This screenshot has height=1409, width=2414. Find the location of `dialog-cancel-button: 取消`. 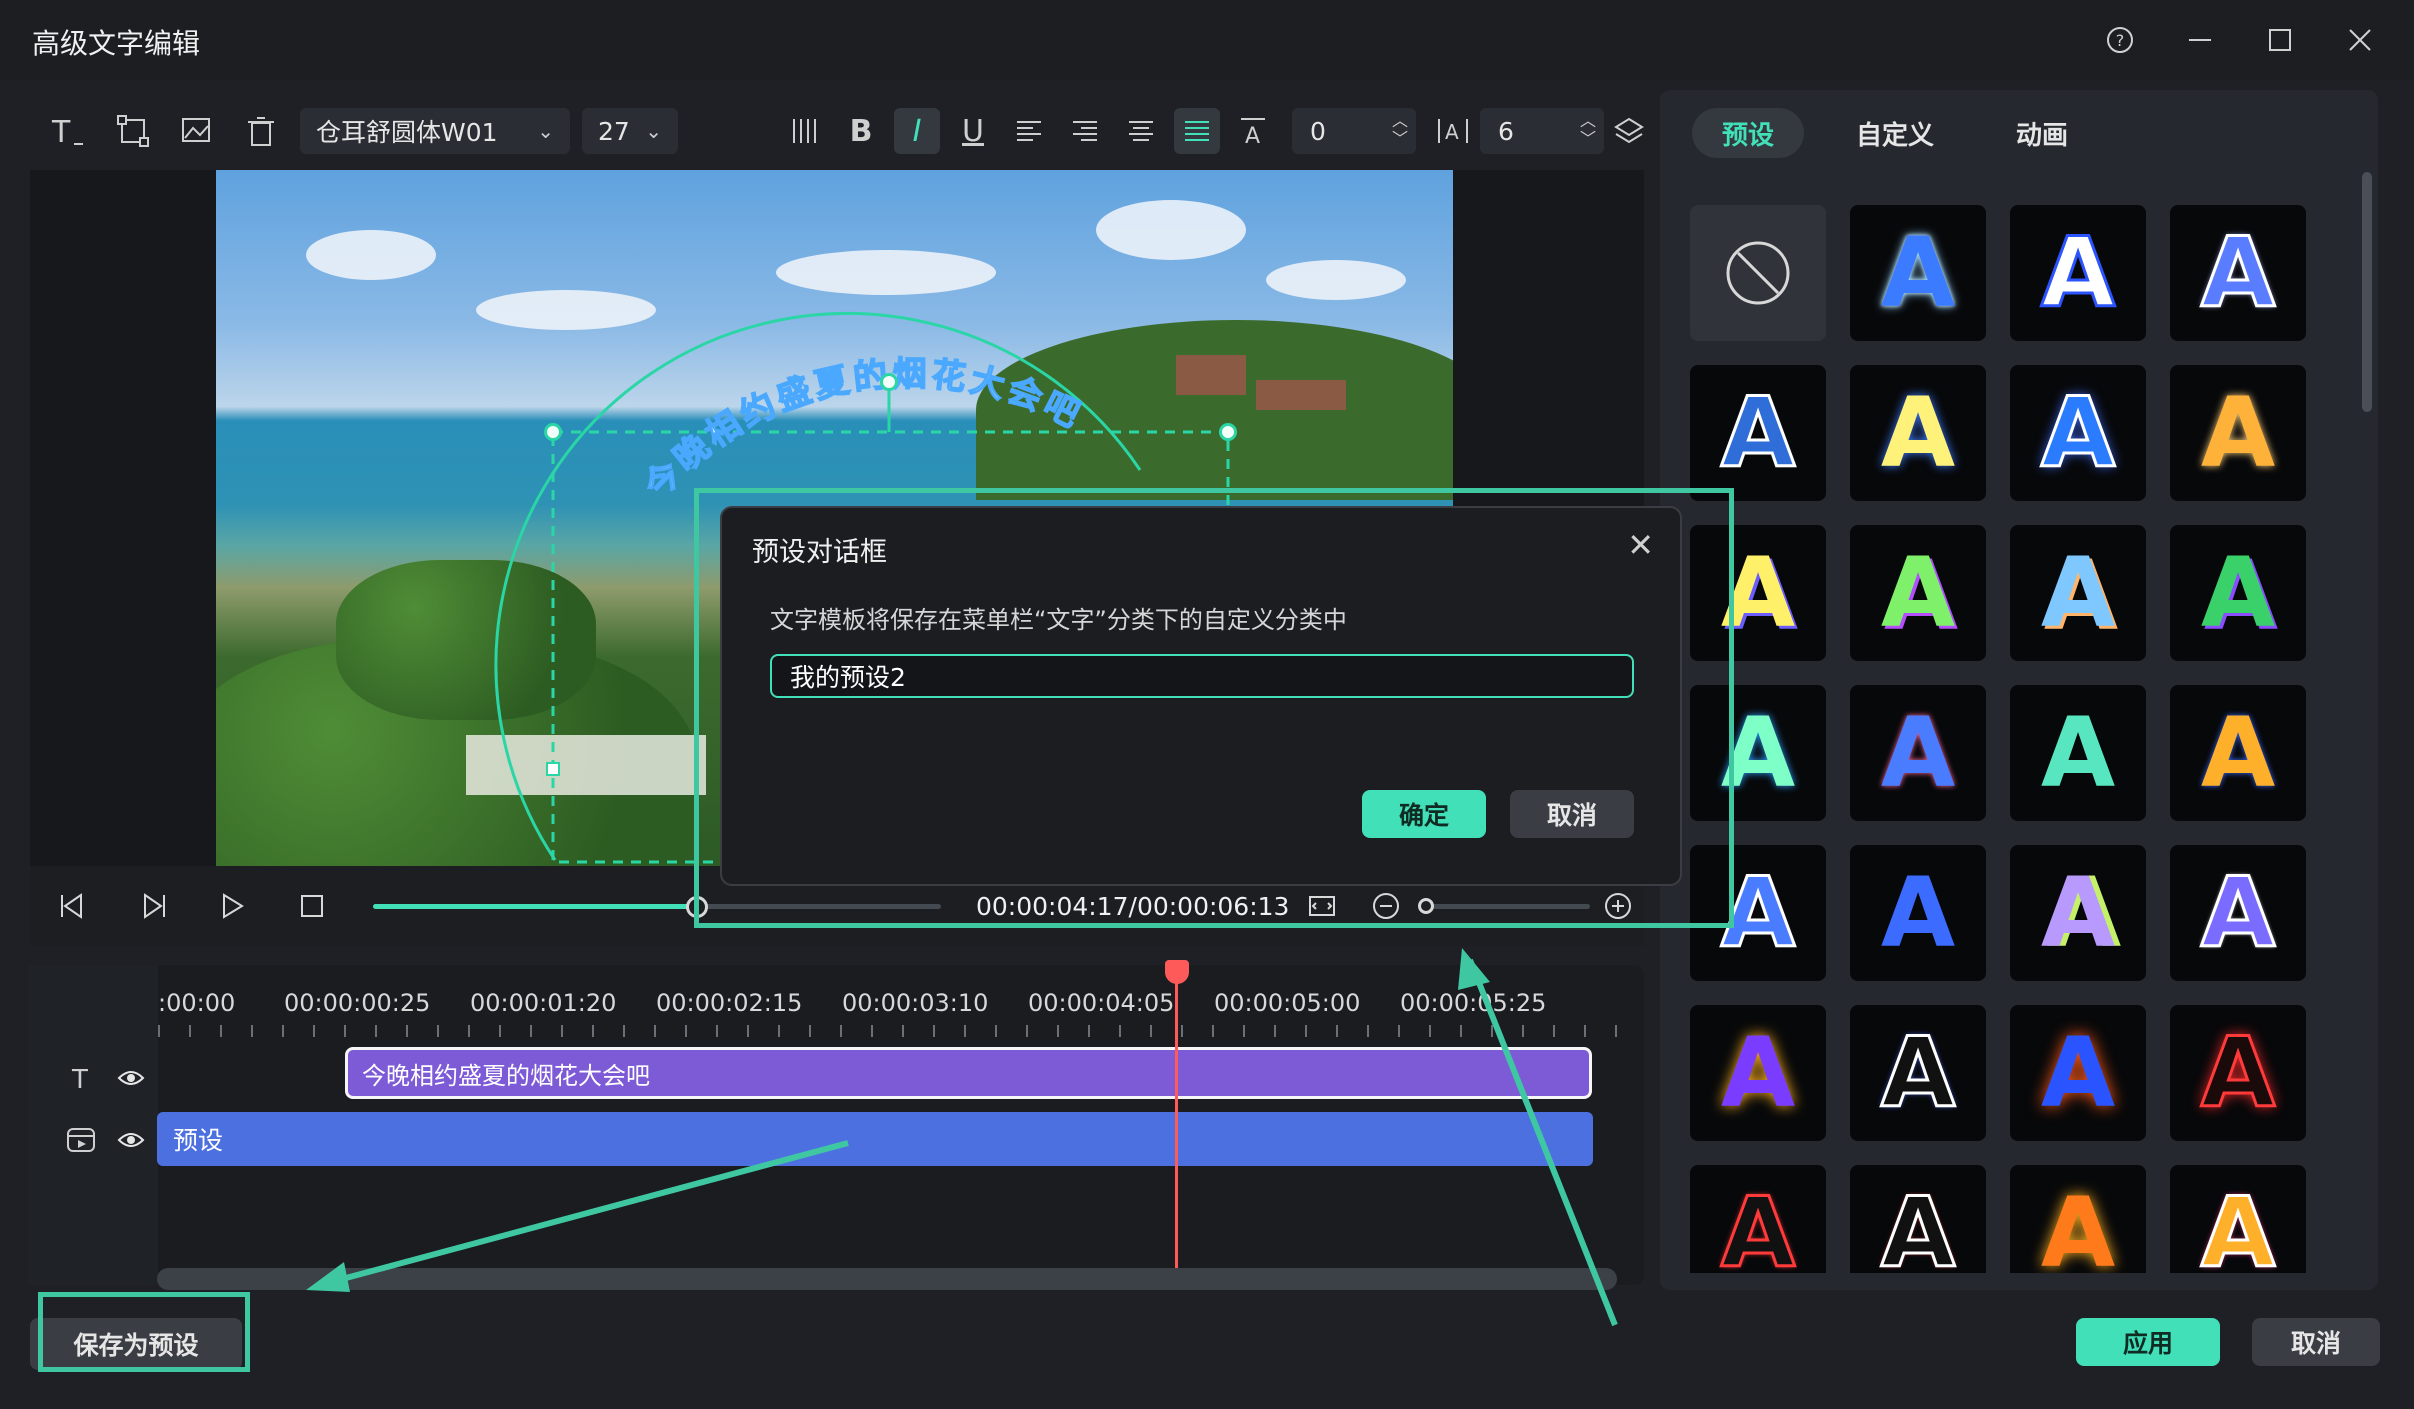

dialog-cancel-button: 取消 is located at coordinates (1572, 814).